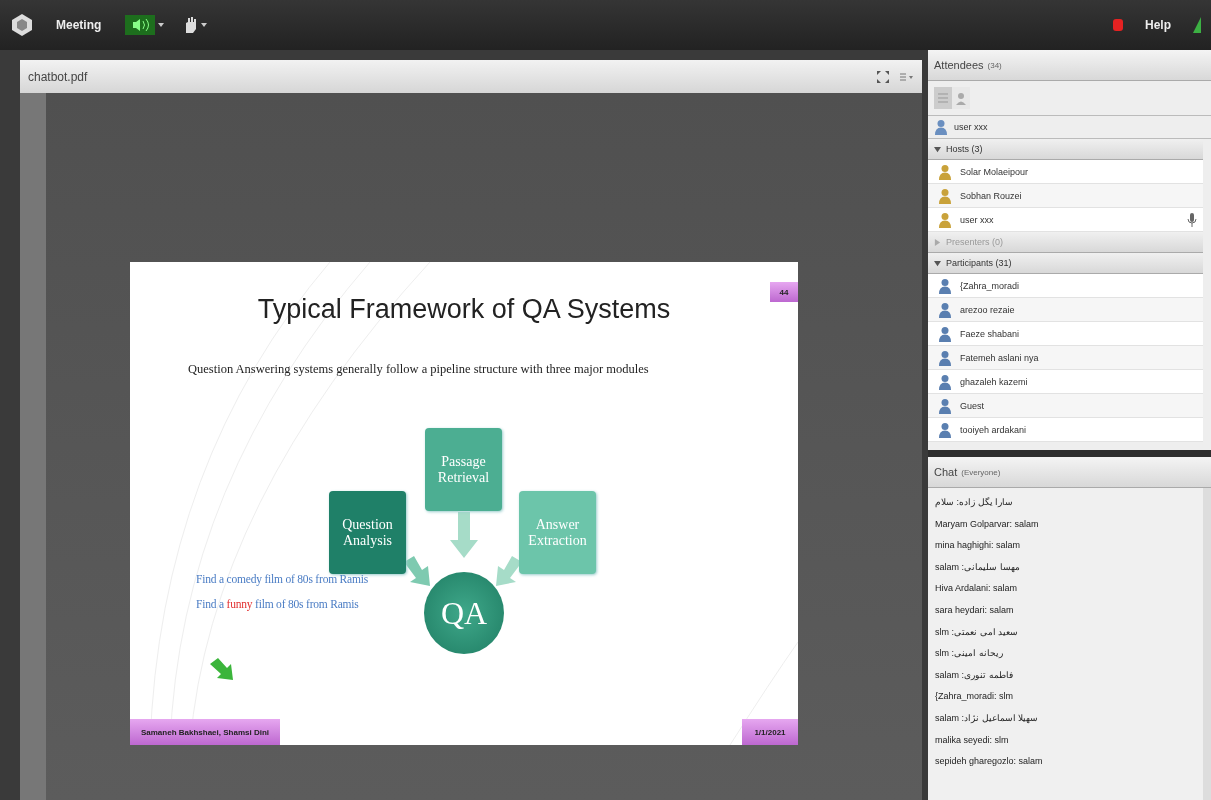 The width and height of the screenshot is (1211, 800). I want to click on slide-subtitle: Question Answering systems generally follow a pipeline structure with three major modules, so click(418, 369).